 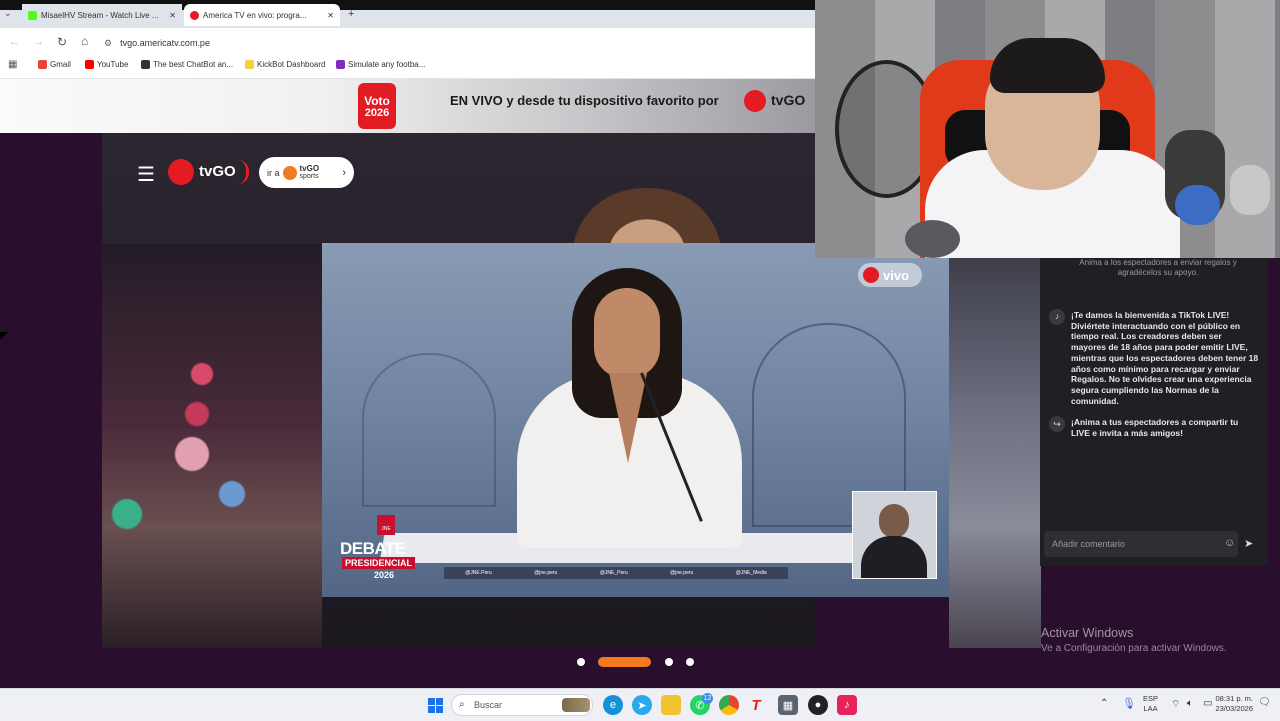 I want to click on new-tab-button: +, so click(x=351, y=14).